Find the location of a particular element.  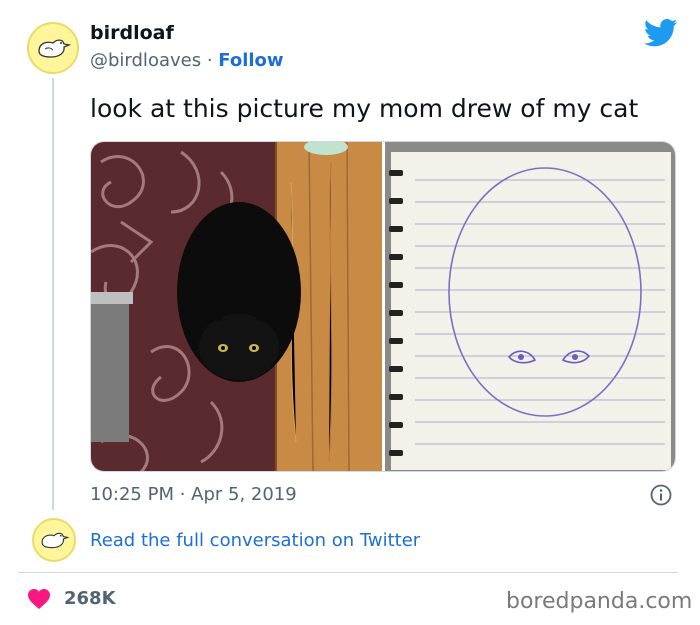

avatar-small is located at coordinates (54, 540).